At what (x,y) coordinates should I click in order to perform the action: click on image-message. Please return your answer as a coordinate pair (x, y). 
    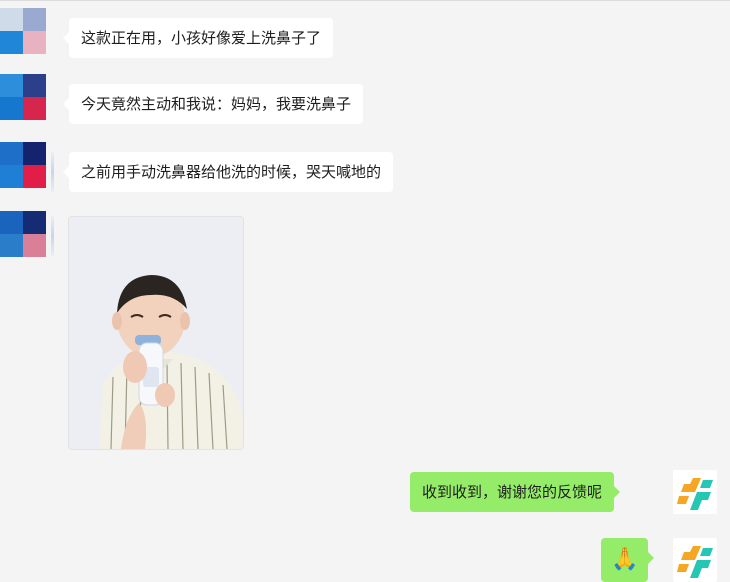
    Looking at the image, I should click on (156, 333).